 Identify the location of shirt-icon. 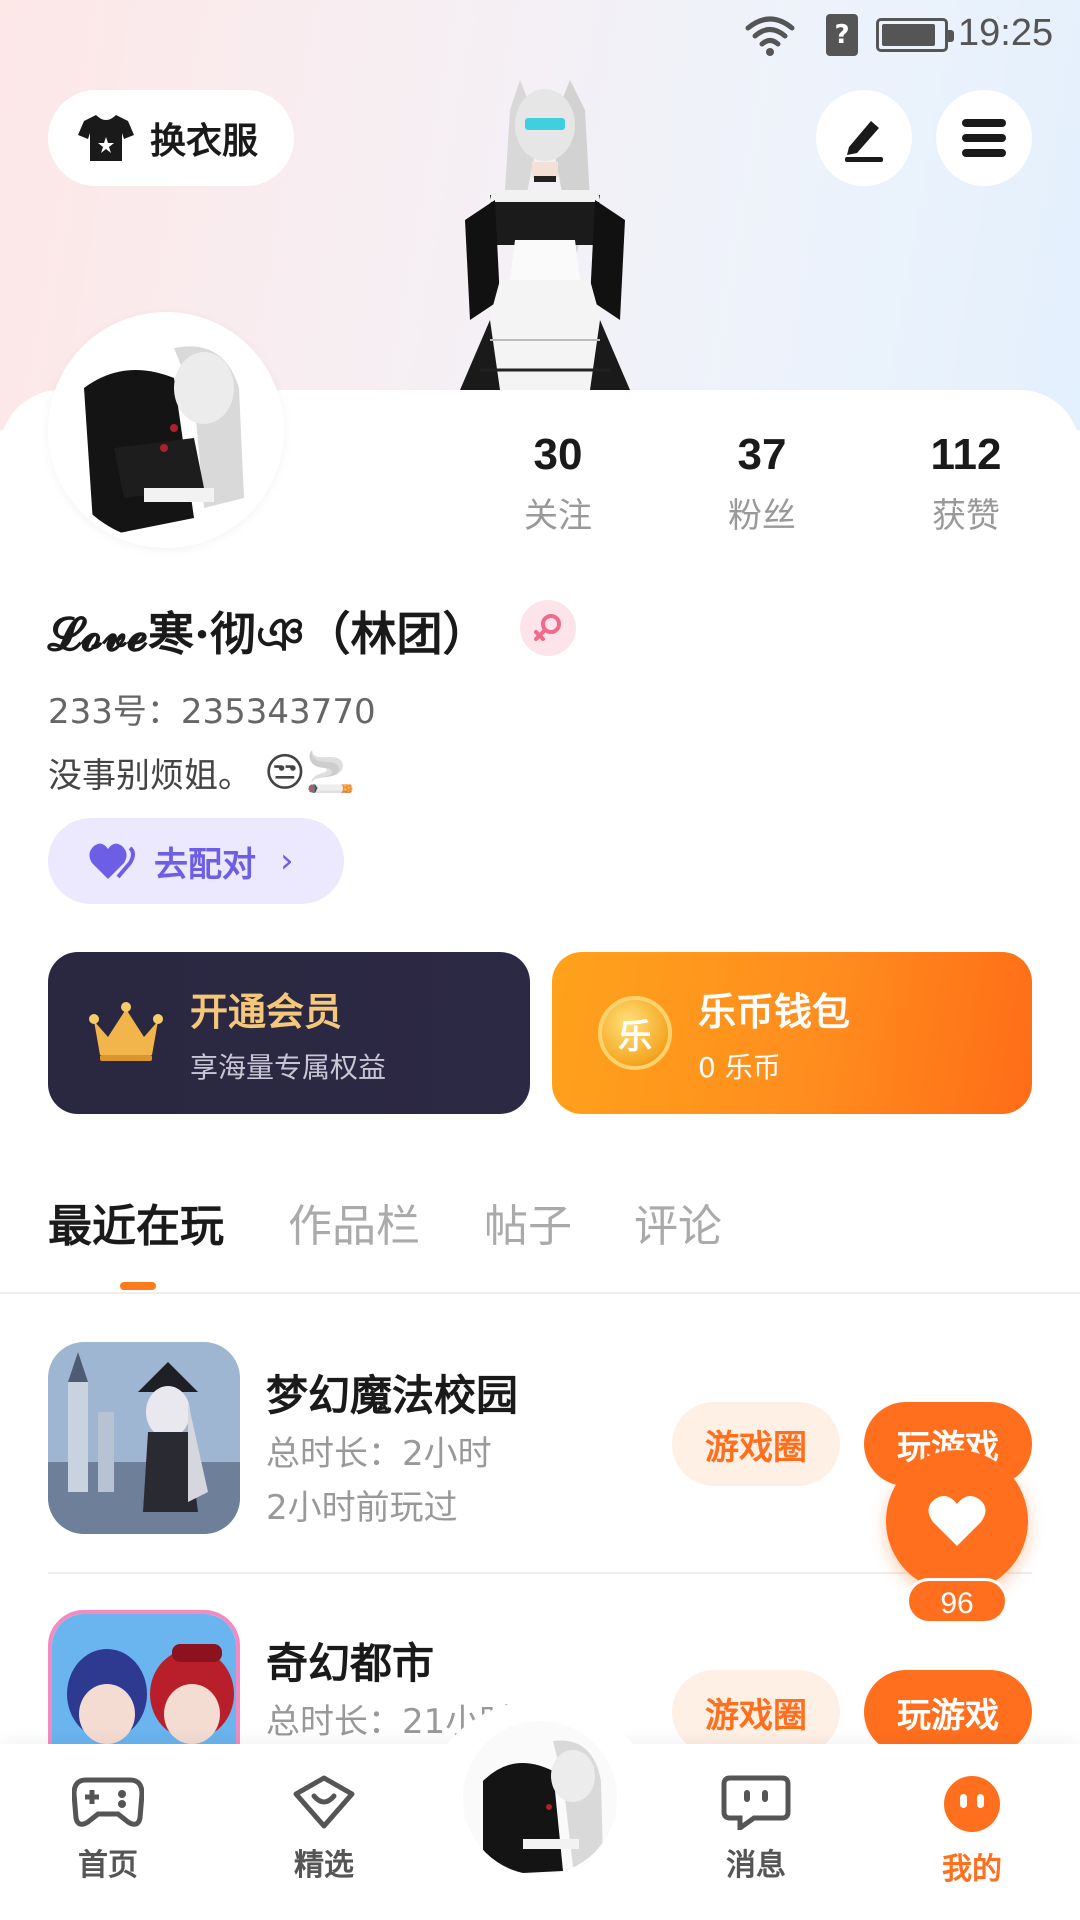
(106, 138).